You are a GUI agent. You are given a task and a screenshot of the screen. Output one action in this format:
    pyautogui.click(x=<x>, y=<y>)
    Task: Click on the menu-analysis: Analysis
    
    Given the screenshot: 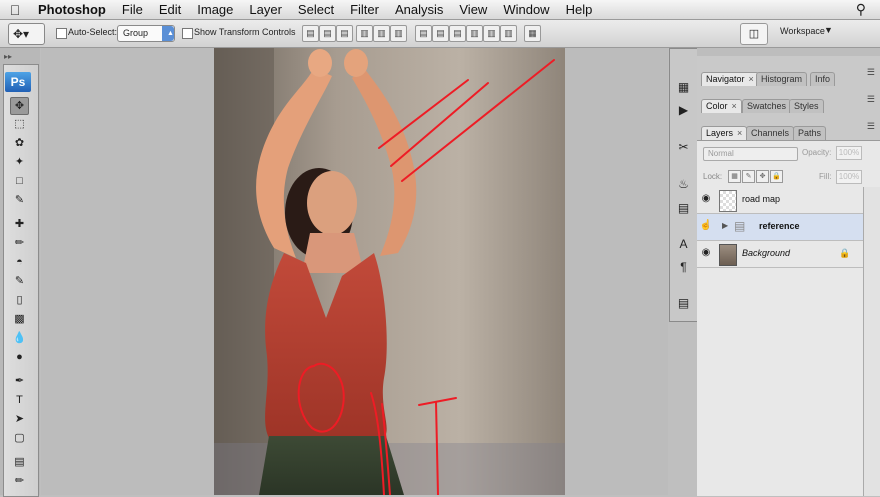 What is the action you would take?
    pyautogui.click(x=419, y=9)
    